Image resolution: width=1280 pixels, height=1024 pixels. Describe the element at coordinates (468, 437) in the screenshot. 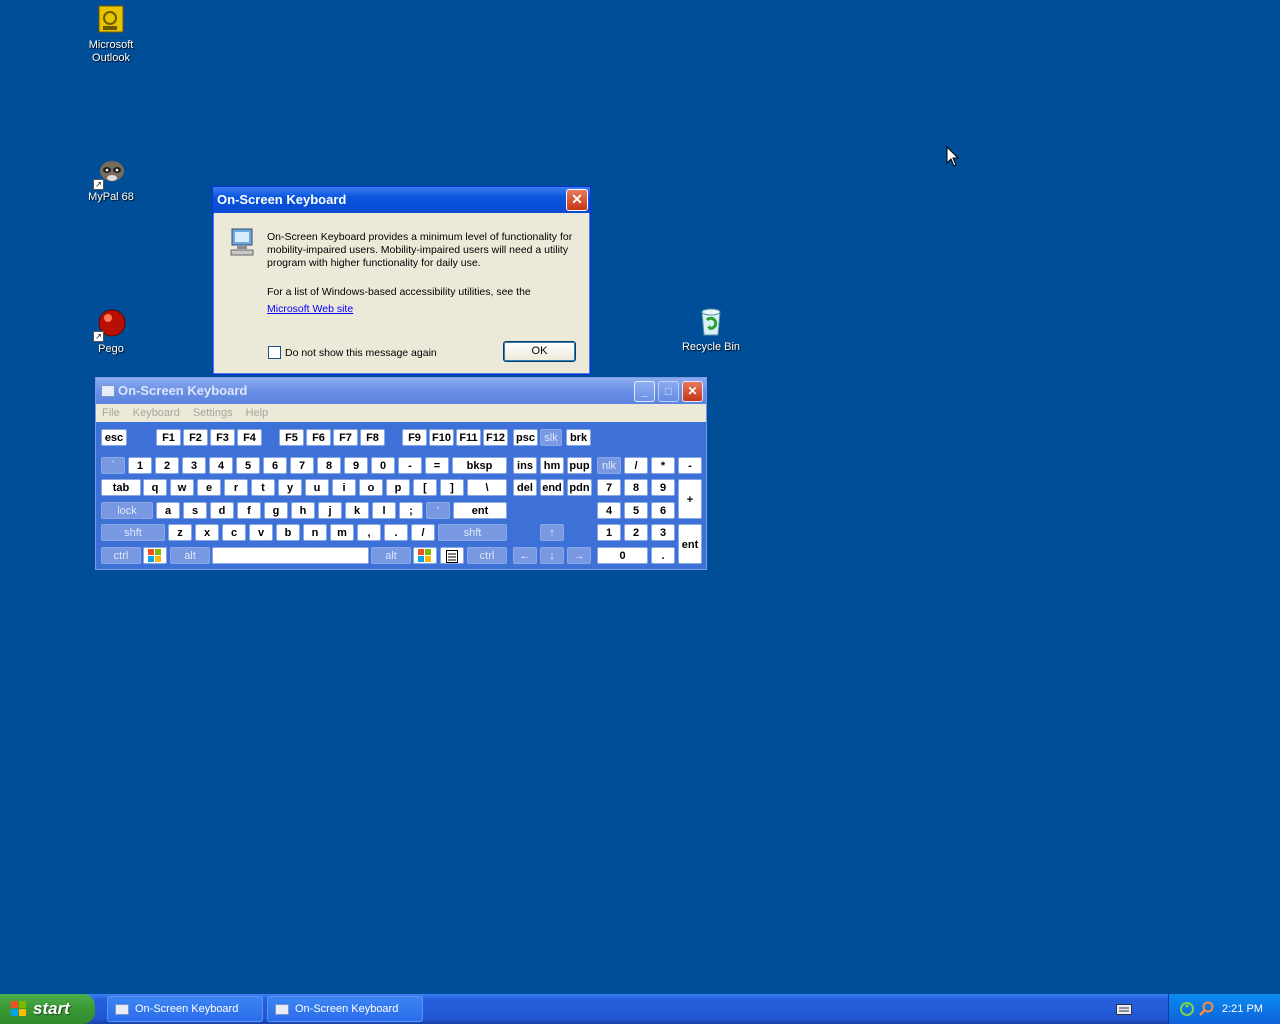

I see `key-f11: F11` at that location.